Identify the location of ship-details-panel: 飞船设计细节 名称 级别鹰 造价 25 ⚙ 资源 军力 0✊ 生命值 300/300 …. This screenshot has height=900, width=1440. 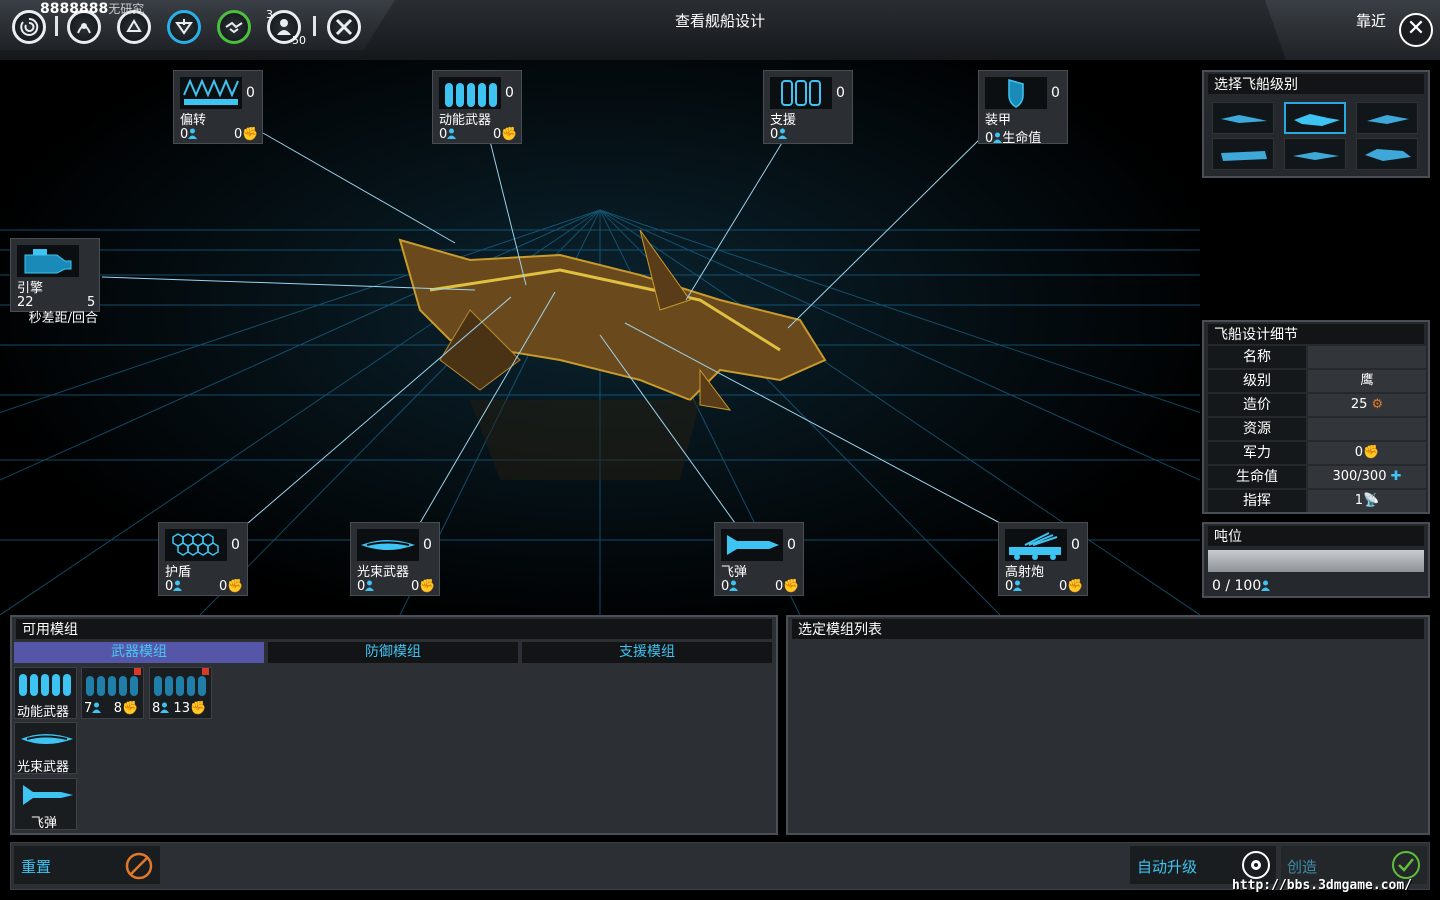
(1316, 417).